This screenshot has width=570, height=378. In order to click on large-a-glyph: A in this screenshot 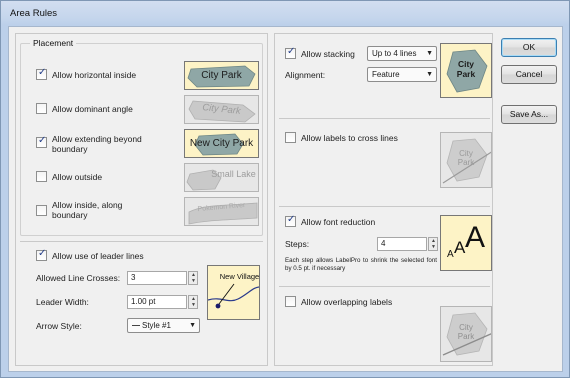, I will do `click(475, 237)`.